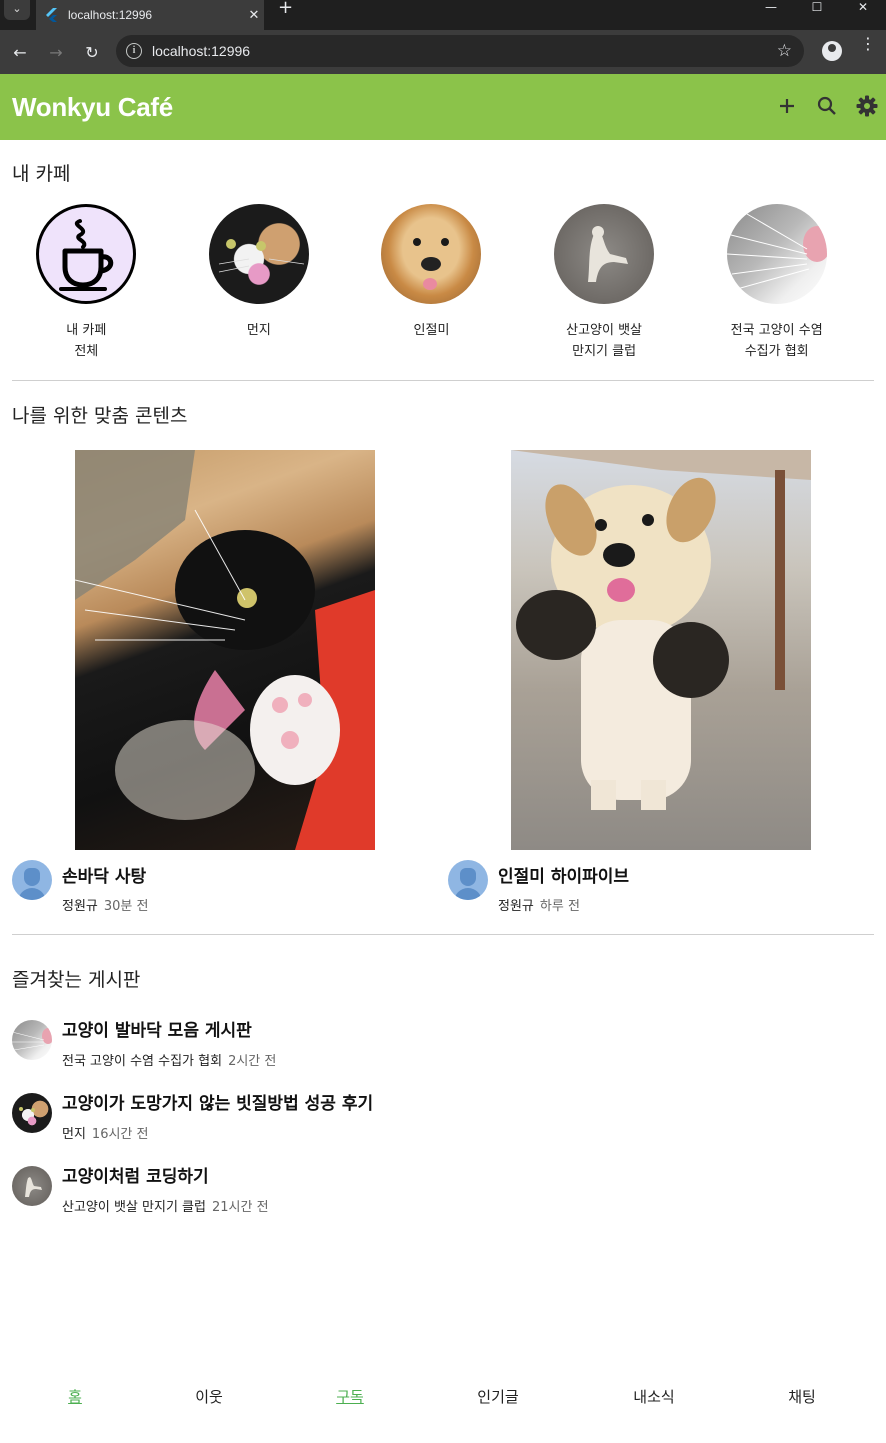 This screenshot has width=886, height=1443. Describe the element at coordinates (863, 8) in the screenshot. I see `close-window-button: ✕` at that location.